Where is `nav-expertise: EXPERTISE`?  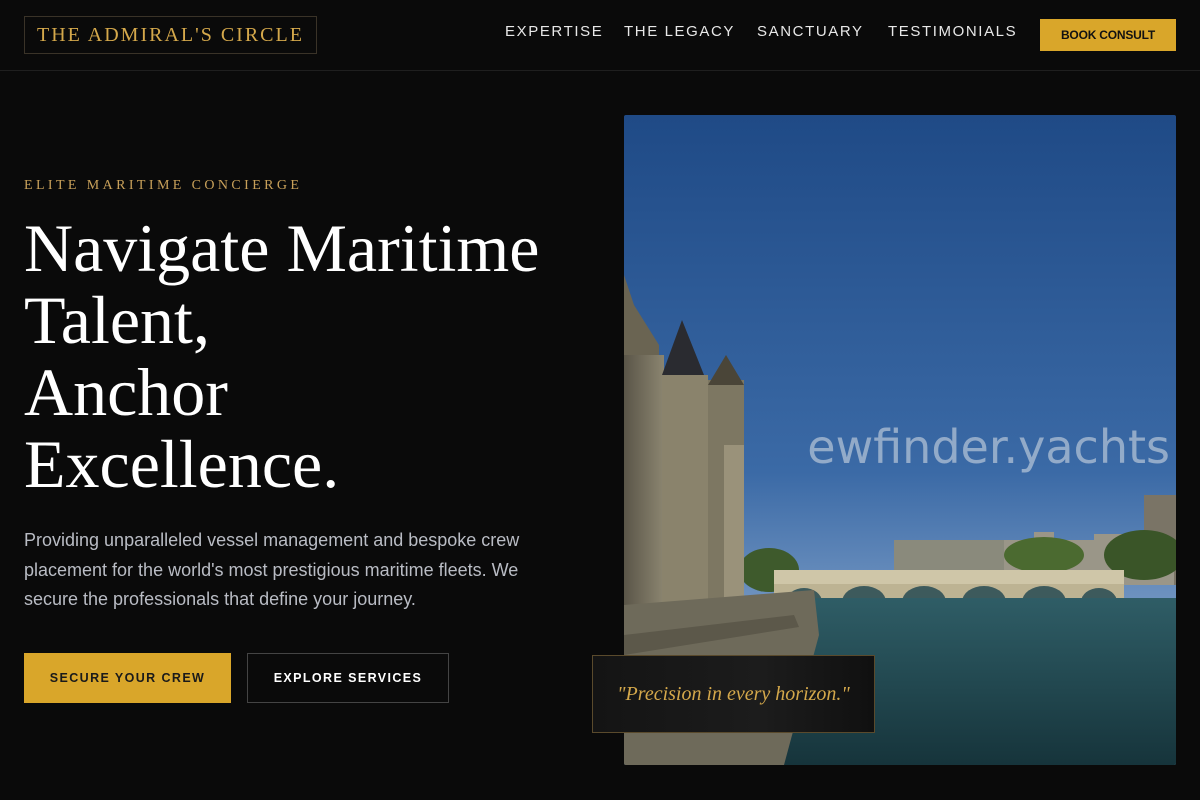
nav-expertise: EXPERTISE is located at coordinates (554, 31).